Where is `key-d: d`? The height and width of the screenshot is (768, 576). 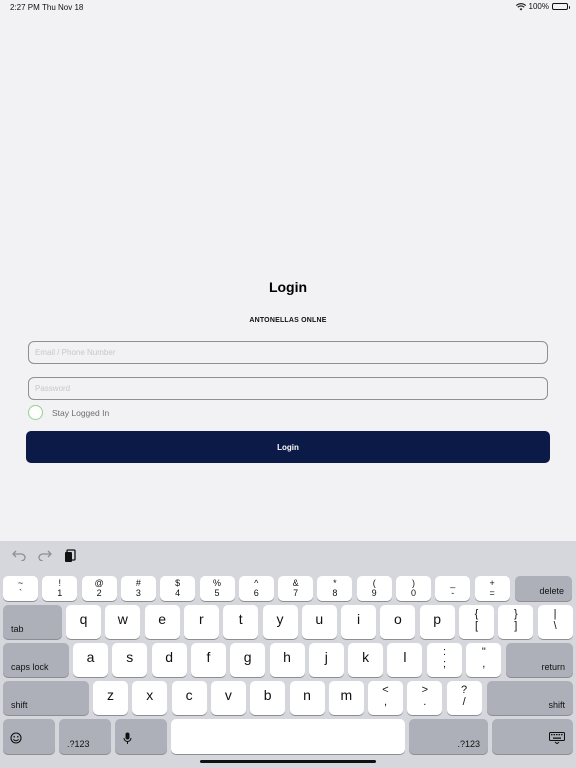
key-d: d is located at coordinates (169, 660).